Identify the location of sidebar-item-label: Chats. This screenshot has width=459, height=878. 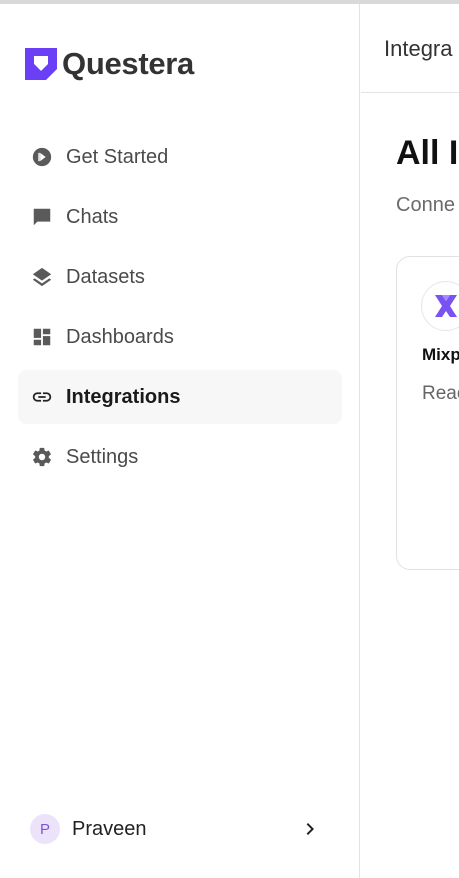
(92, 216).